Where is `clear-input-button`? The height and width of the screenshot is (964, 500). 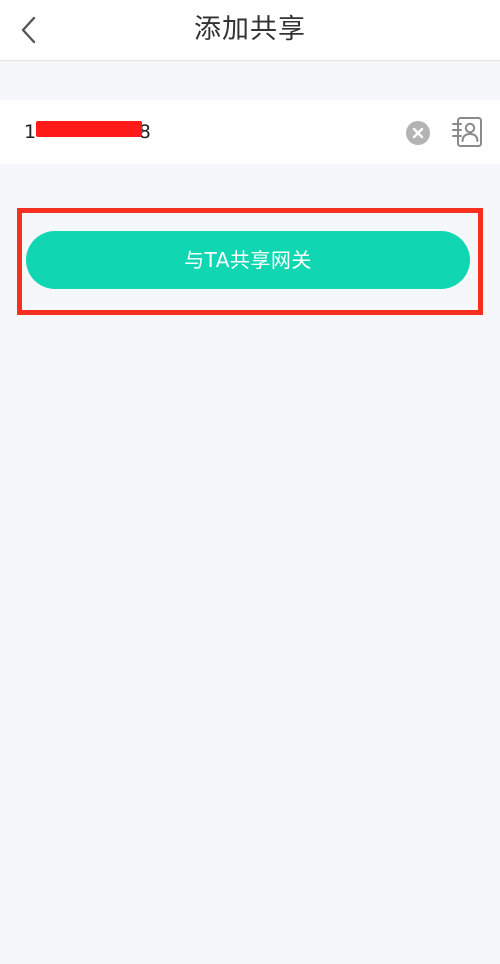
clear-input-button is located at coordinates (418, 133).